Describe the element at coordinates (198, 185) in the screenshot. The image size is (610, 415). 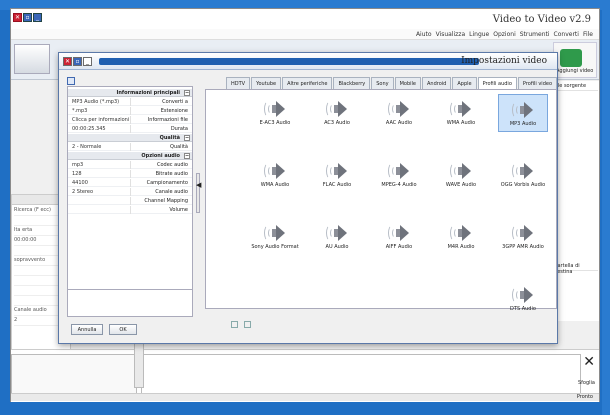
I see `chevron-left-icon: ◀` at that location.